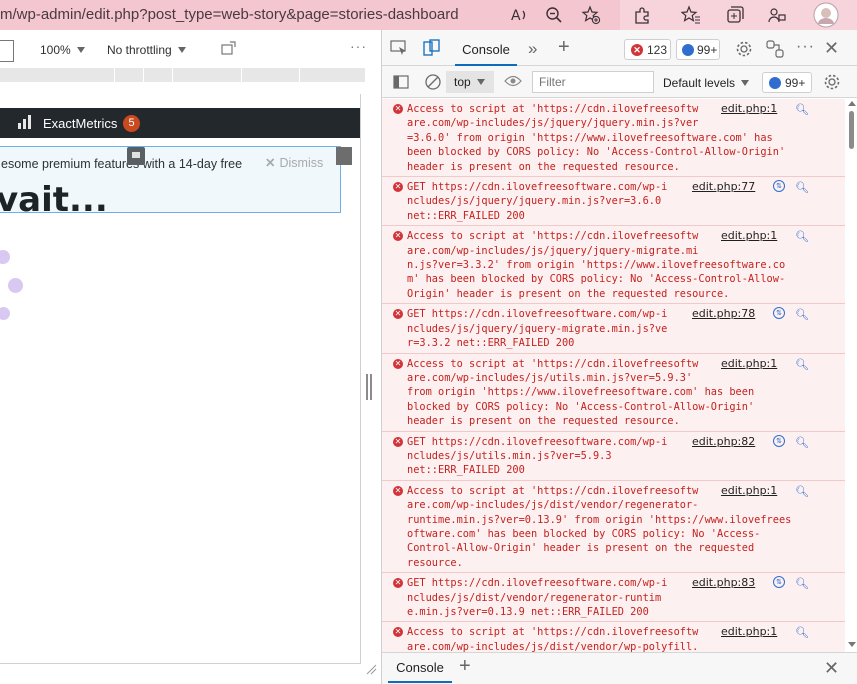  I want to click on device-toolbar: 100% No throttling ···, so click(190, 51).